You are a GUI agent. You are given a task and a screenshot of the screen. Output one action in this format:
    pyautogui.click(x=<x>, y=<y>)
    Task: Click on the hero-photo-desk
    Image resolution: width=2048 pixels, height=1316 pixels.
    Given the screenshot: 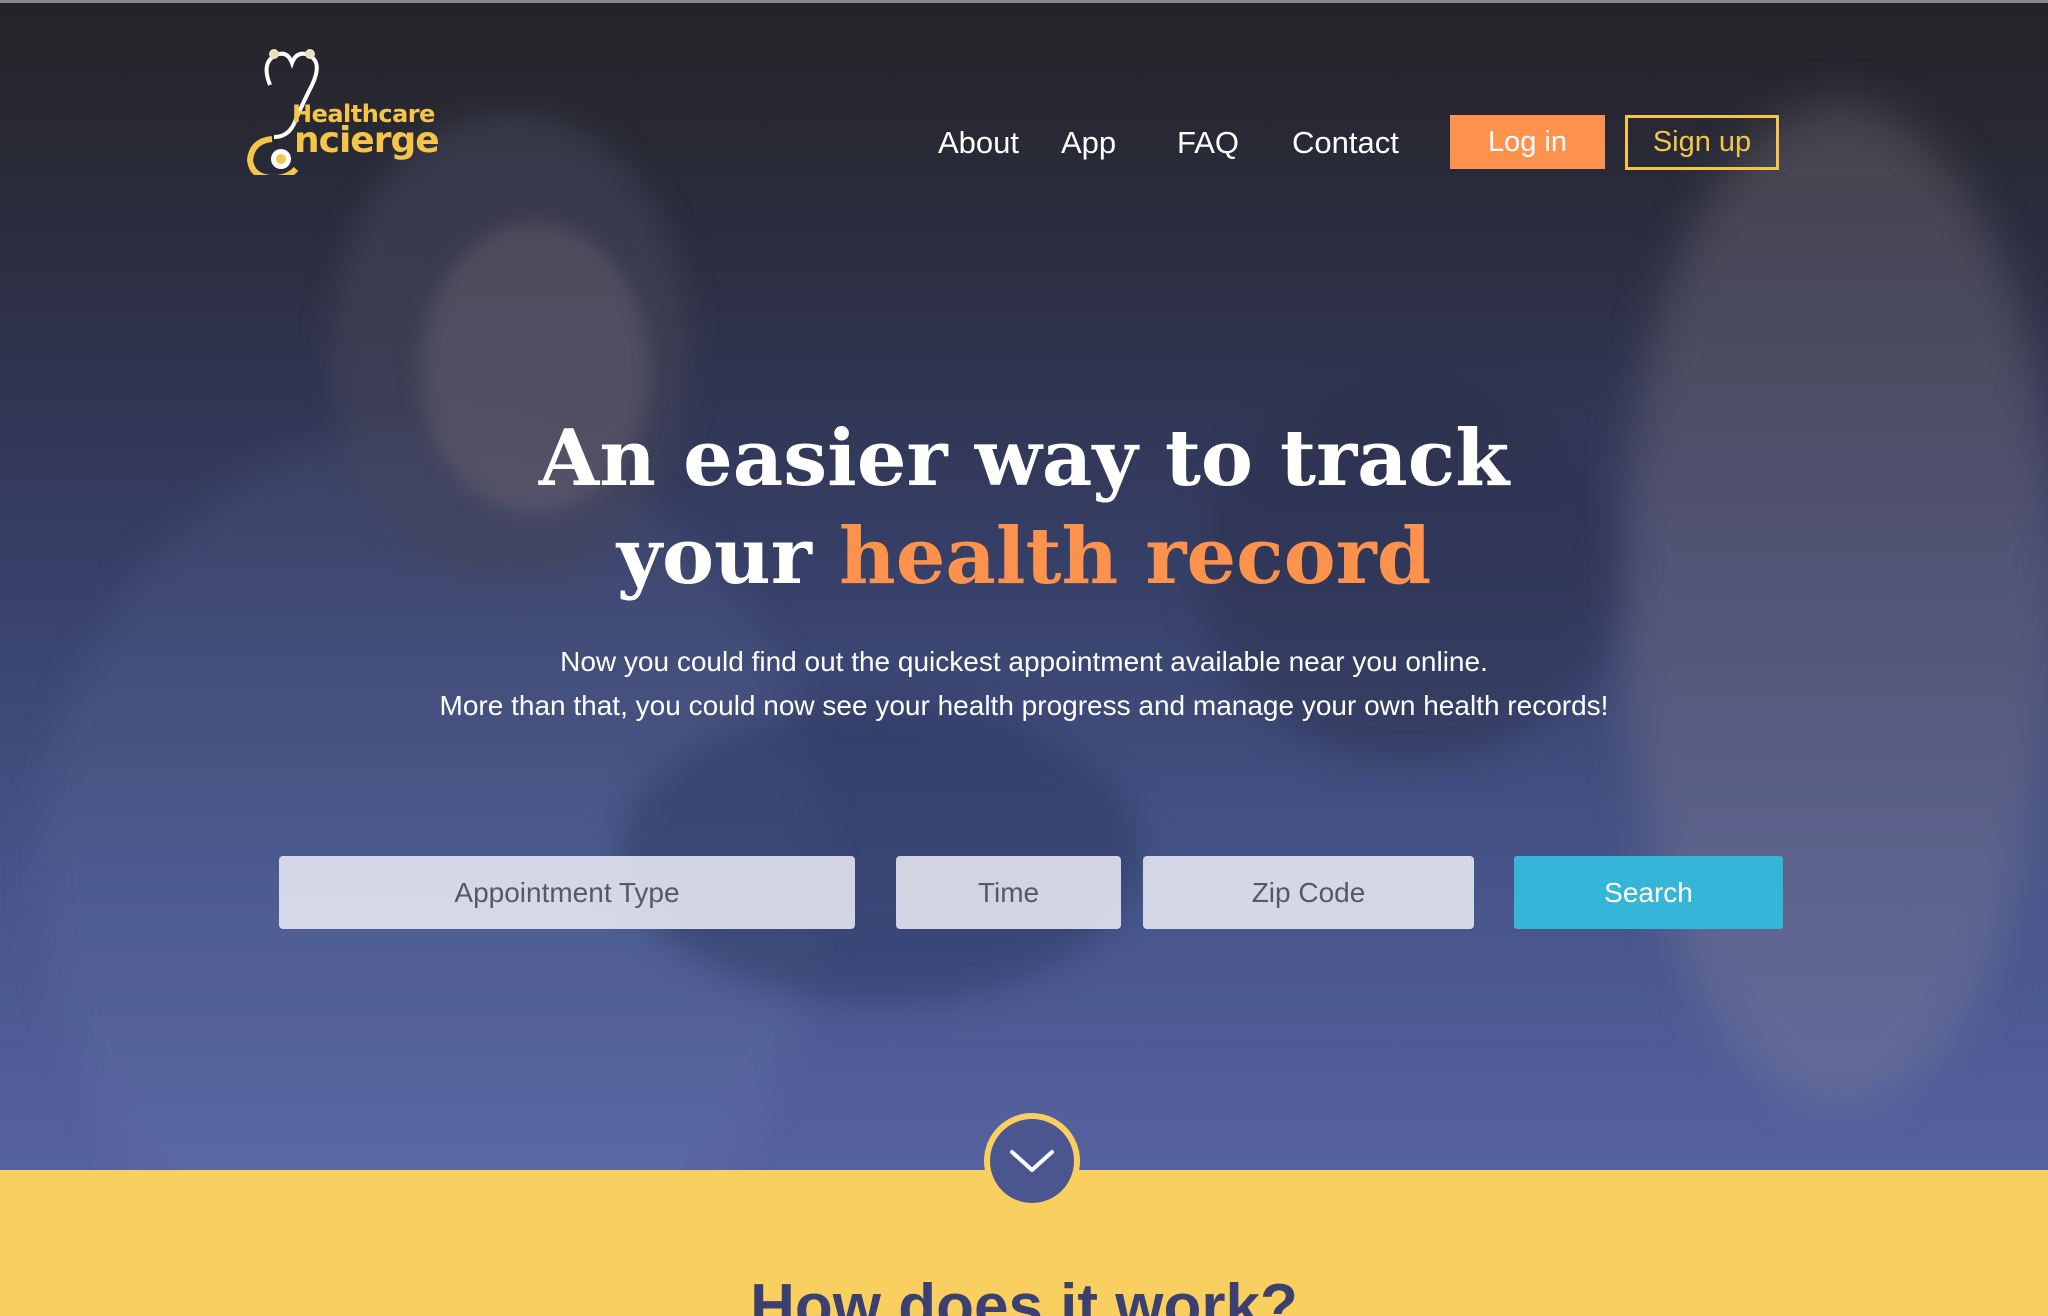 What is the action you would take?
    pyautogui.click(x=880, y=853)
    